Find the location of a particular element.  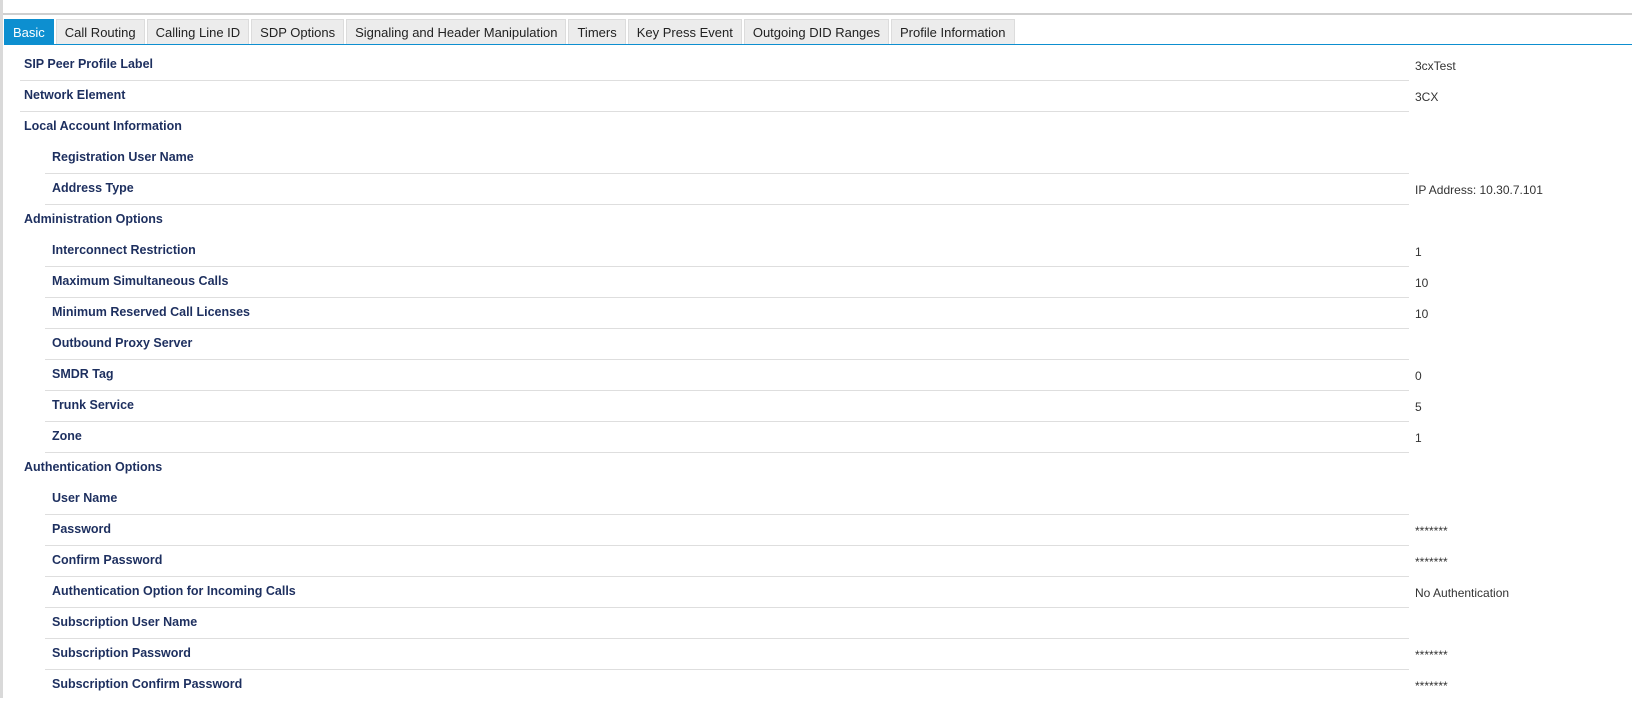

field-row-user-name: User Name is located at coordinates (816, 499).